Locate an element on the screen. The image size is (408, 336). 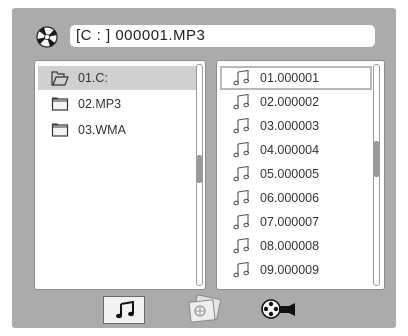
disc-icon is located at coordinates (47, 37).